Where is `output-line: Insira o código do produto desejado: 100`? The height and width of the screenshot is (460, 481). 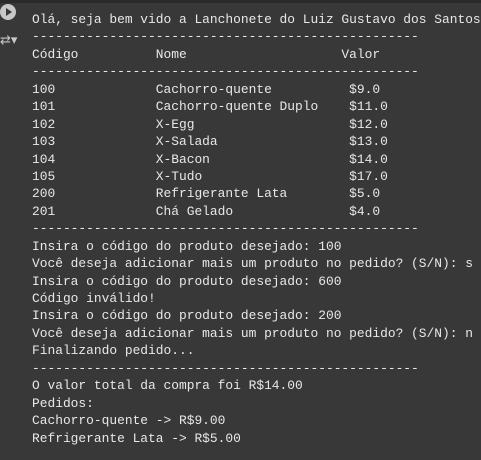 output-line: Insira o código do produto desejado: 100 is located at coordinates (187, 246).